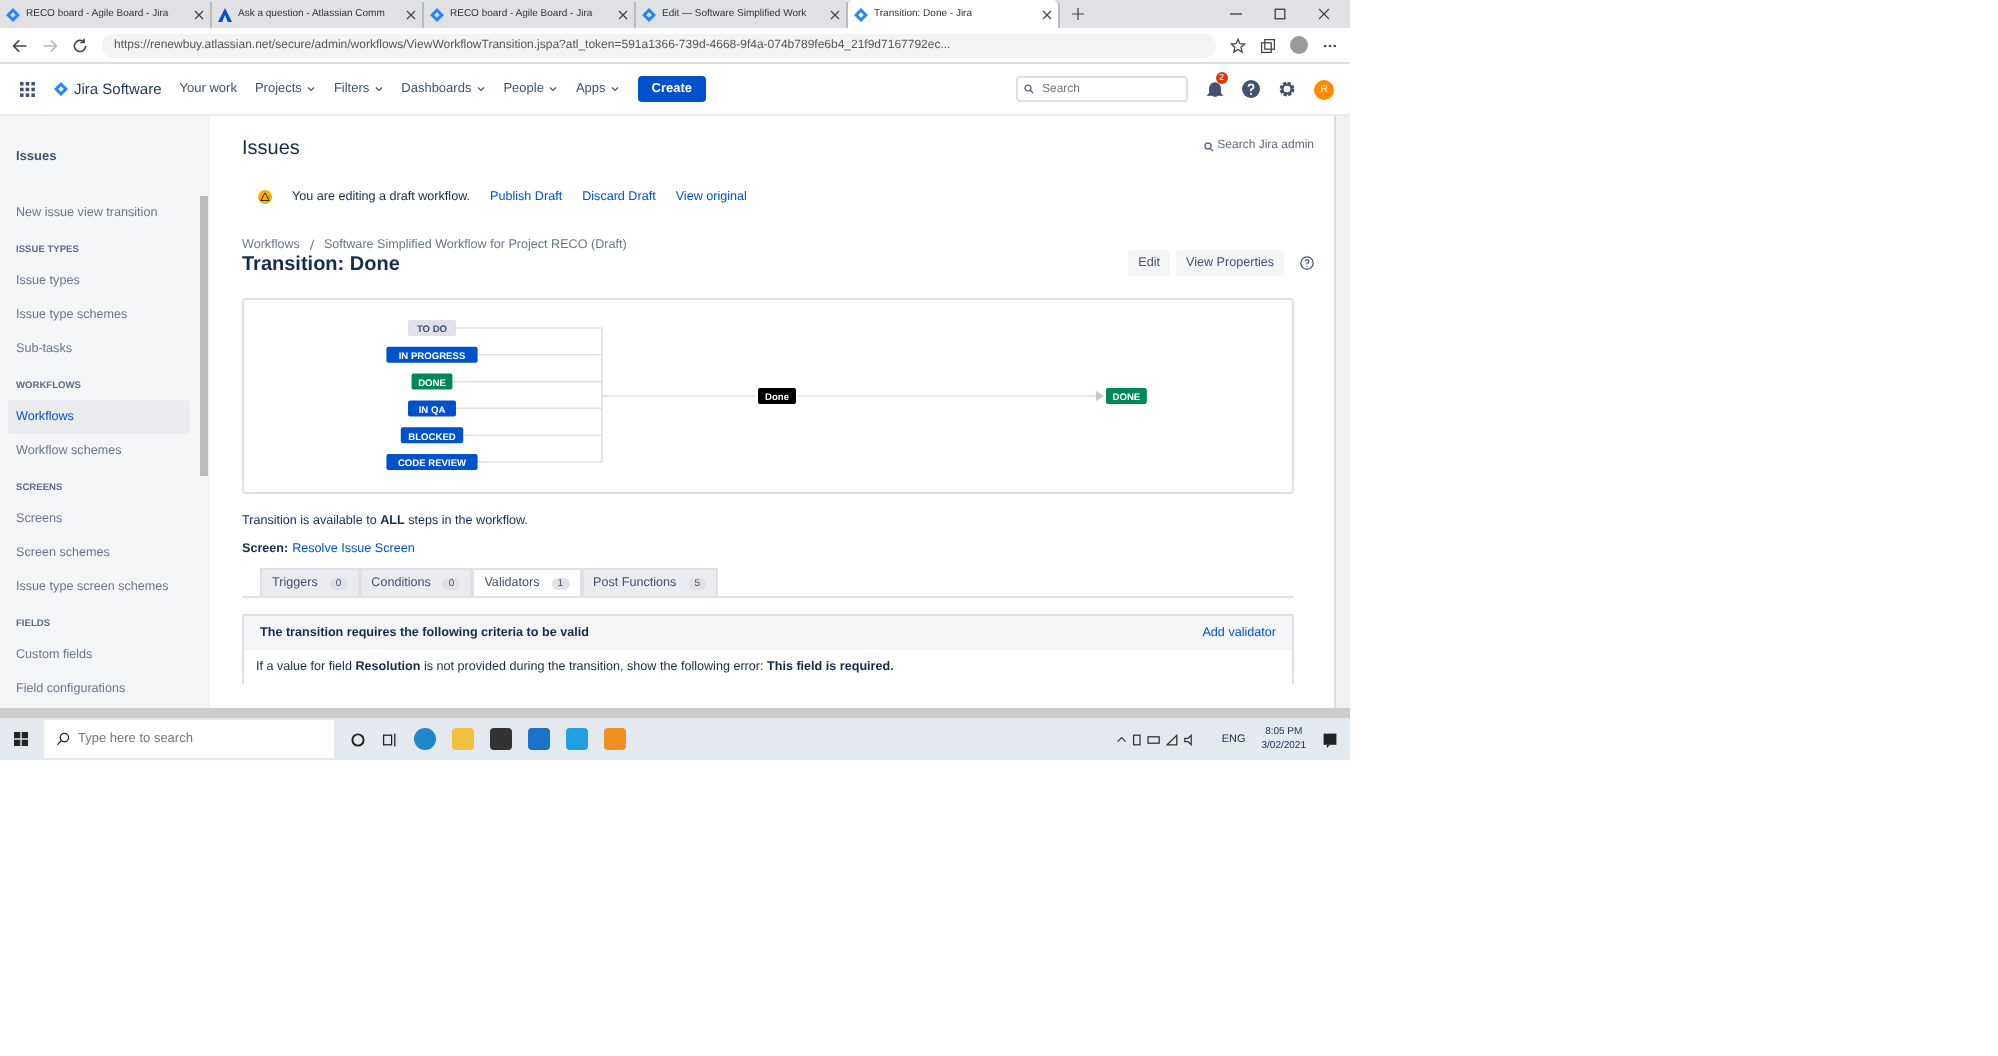 Image resolution: width=1998 pixels, height=1056 pixels. I want to click on reload-icon, so click(80, 45).